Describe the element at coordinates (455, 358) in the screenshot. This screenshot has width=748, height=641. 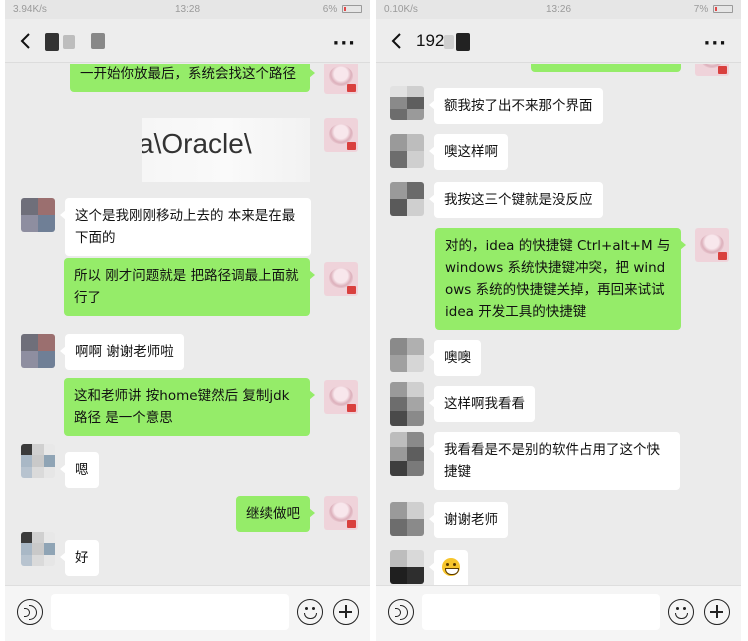
I see `message-received: 噢噢` at that location.